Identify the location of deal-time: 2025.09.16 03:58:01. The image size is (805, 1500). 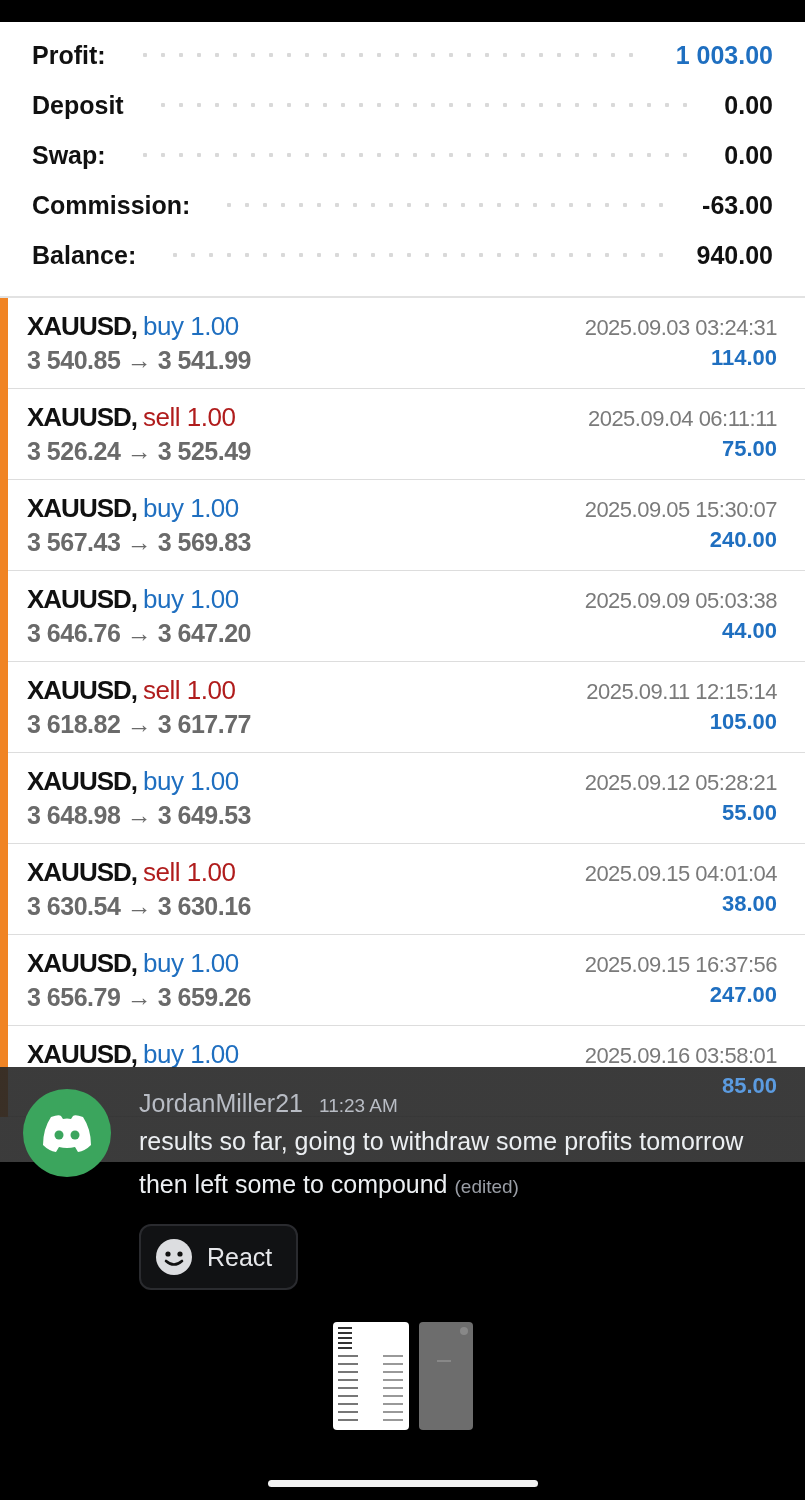
(680, 1056).